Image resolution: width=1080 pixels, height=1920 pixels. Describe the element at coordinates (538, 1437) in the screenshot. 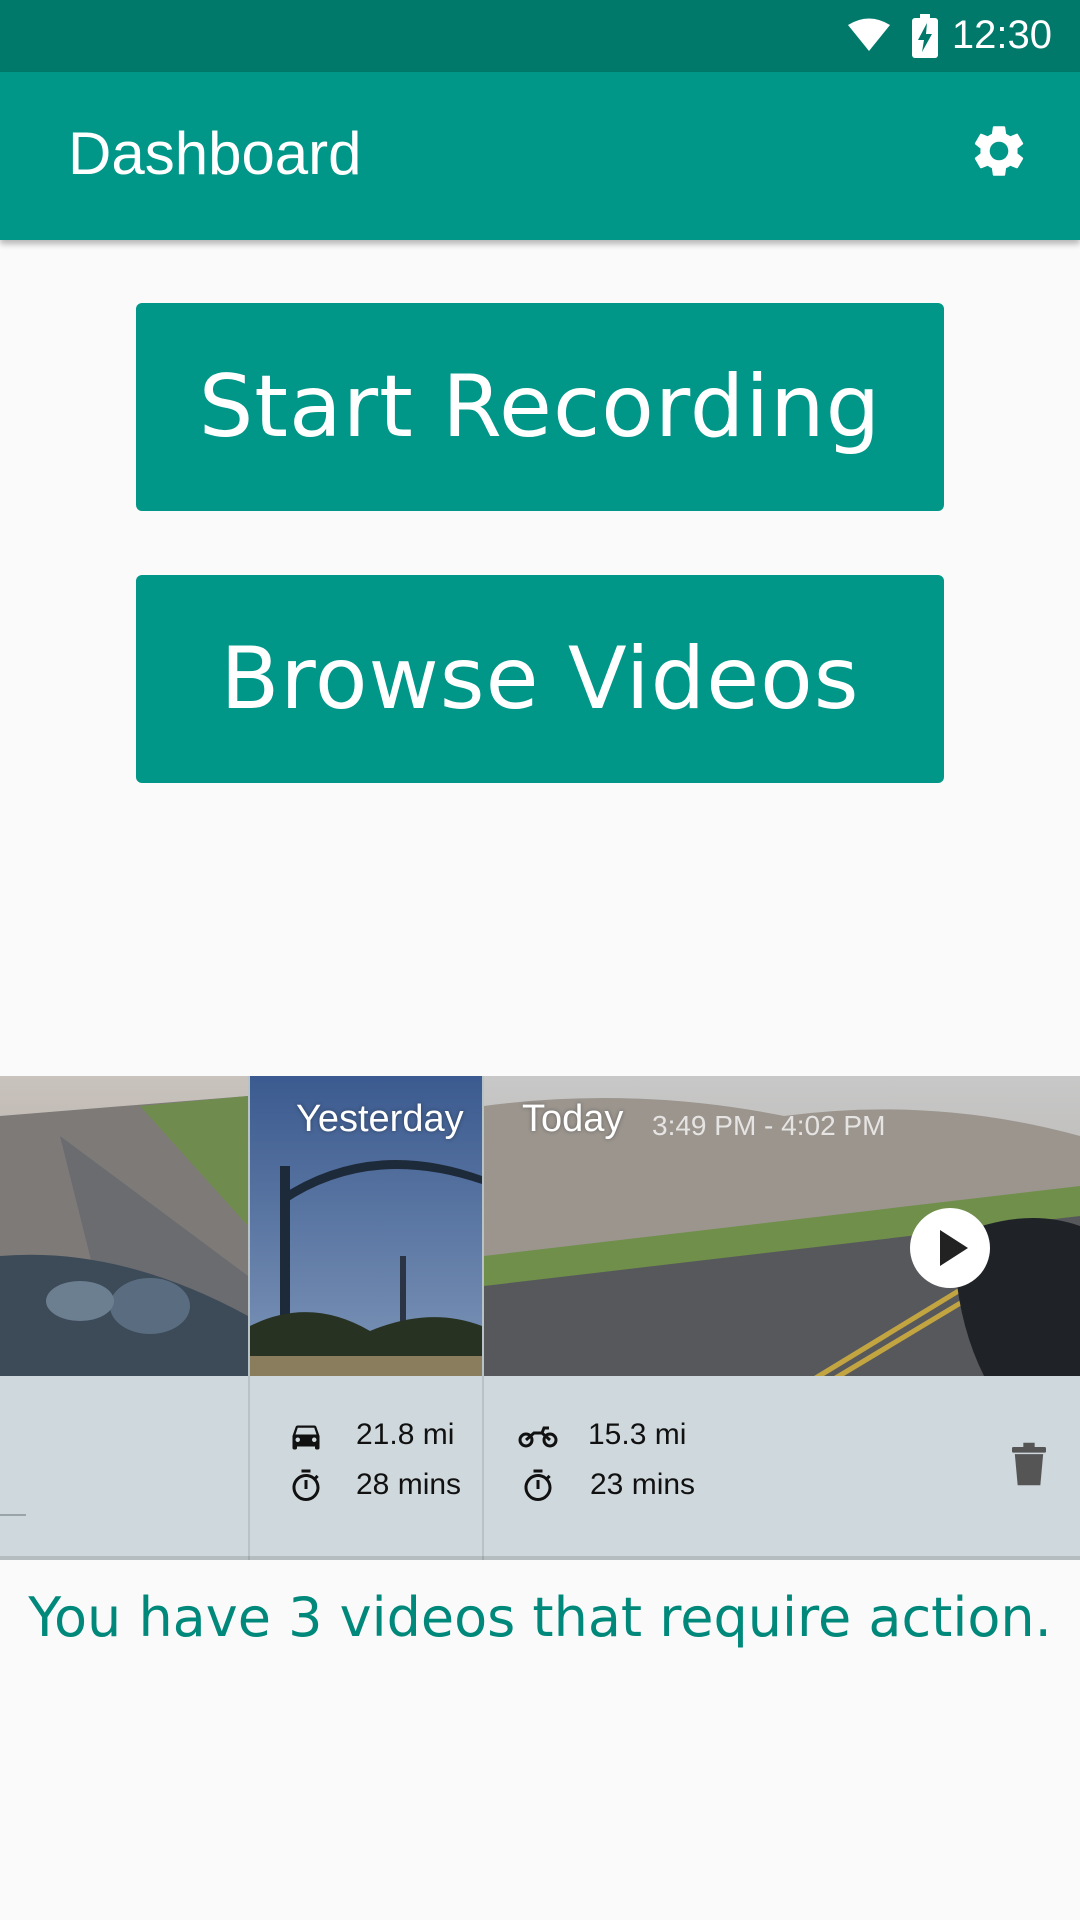

I see `motorcycle-icon` at that location.